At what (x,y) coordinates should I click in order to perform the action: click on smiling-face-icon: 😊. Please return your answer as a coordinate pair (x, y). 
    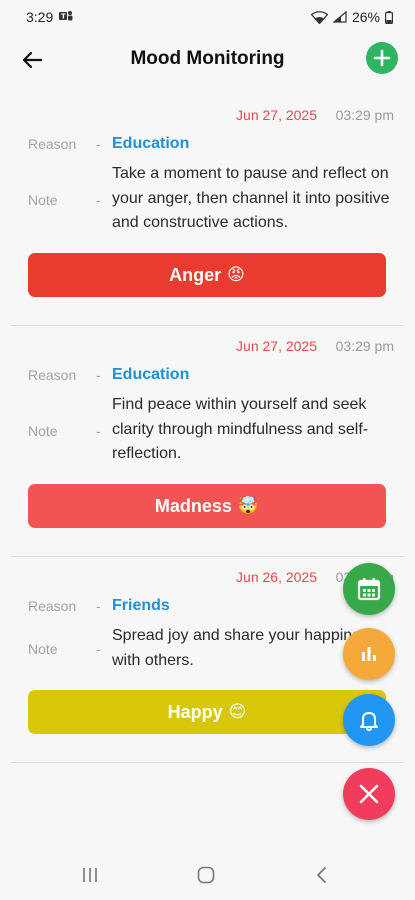
    Looking at the image, I should click on (237, 711).